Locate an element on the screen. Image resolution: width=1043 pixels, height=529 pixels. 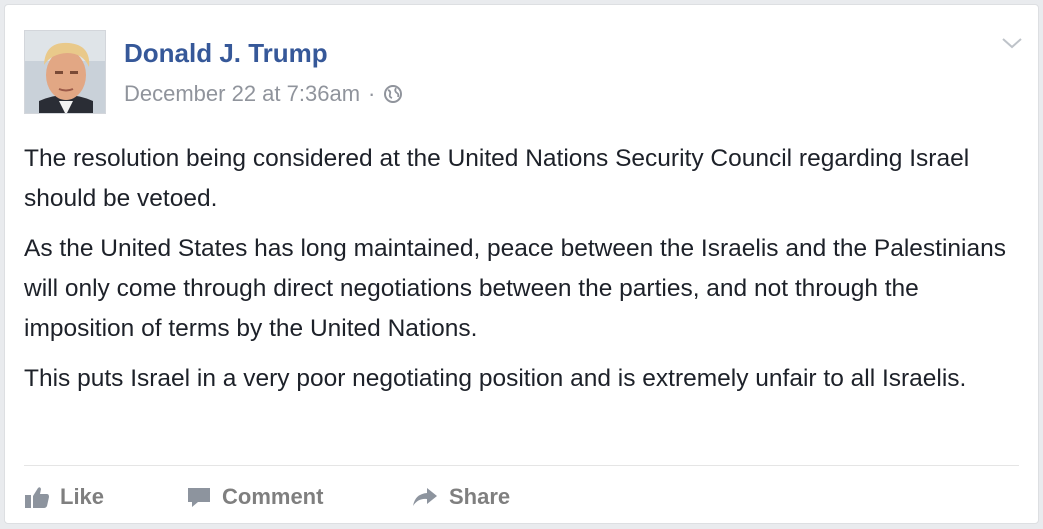
avatar is located at coordinates (65, 72).